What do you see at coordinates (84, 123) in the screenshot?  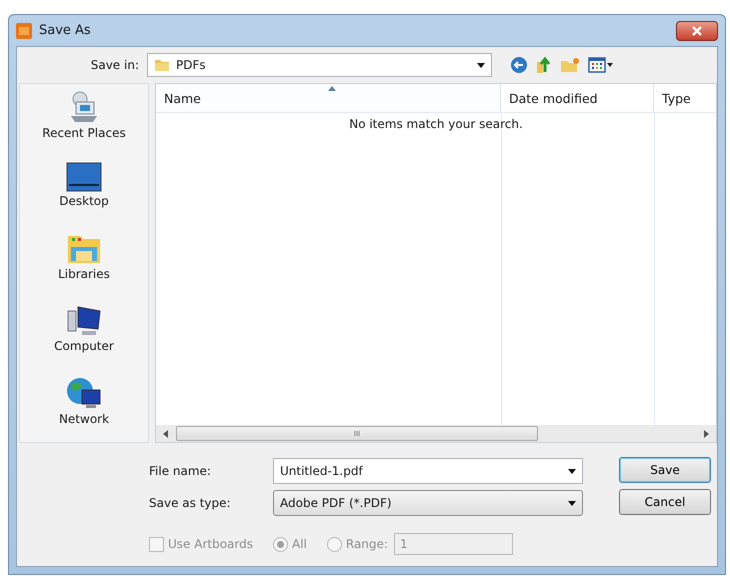 I see `place-item: Recent Places` at bounding box center [84, 123].